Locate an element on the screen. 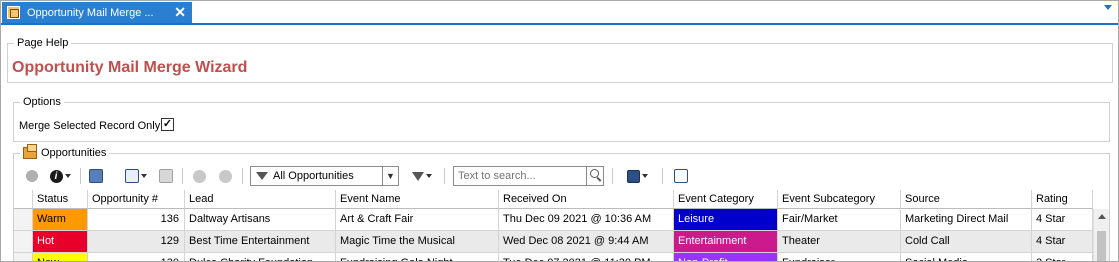 The width and height of the screenshot is (1119, 262). layout-button is located at coordinates (136, 176).